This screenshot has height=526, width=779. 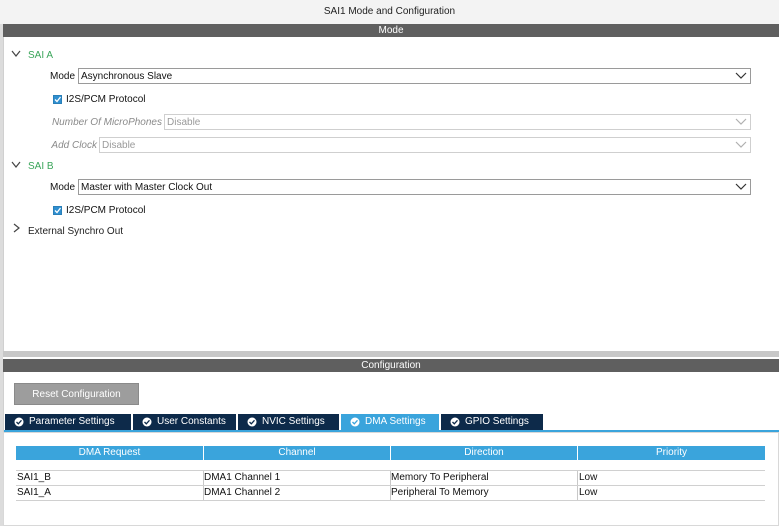 I want to click on reset-configuration-button: Reset Configuration, so click(x=76, y=394).